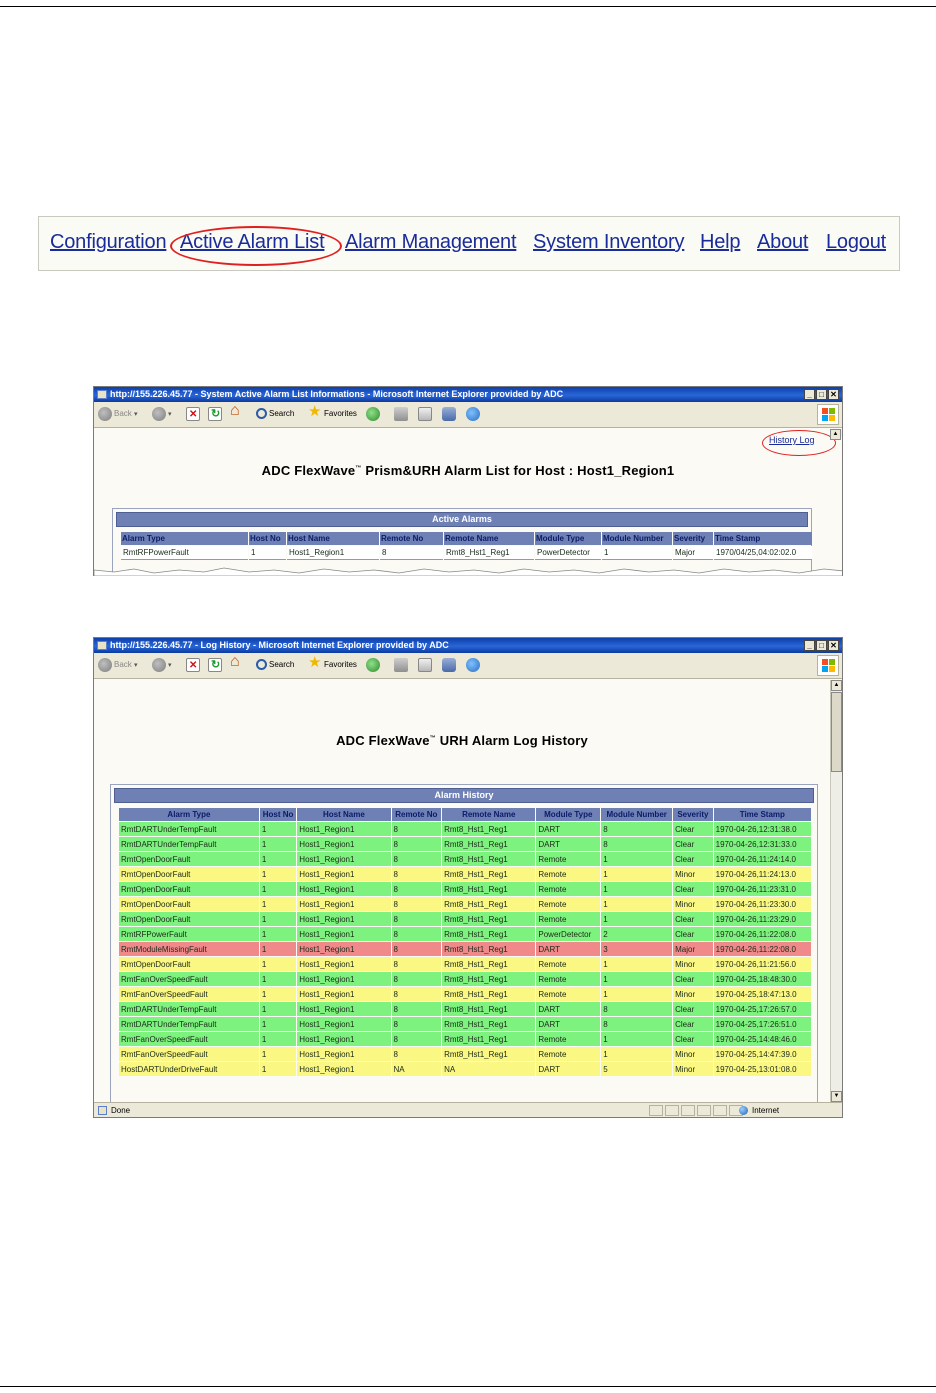  Describe the element at coordinates (568, 1024) in the screenshot. I see `cell-module-type: DART` at that location.